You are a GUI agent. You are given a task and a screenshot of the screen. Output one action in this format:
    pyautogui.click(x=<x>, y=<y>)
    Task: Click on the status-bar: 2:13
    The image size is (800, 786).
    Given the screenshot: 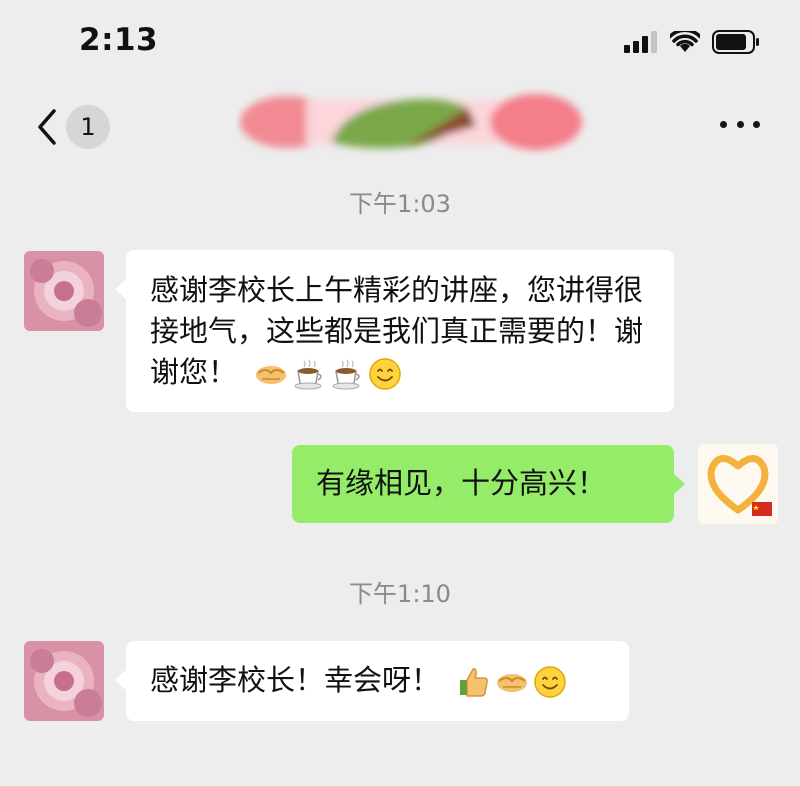 What is the action you would take?
    pyautogui.click(x=400, y=40)
    